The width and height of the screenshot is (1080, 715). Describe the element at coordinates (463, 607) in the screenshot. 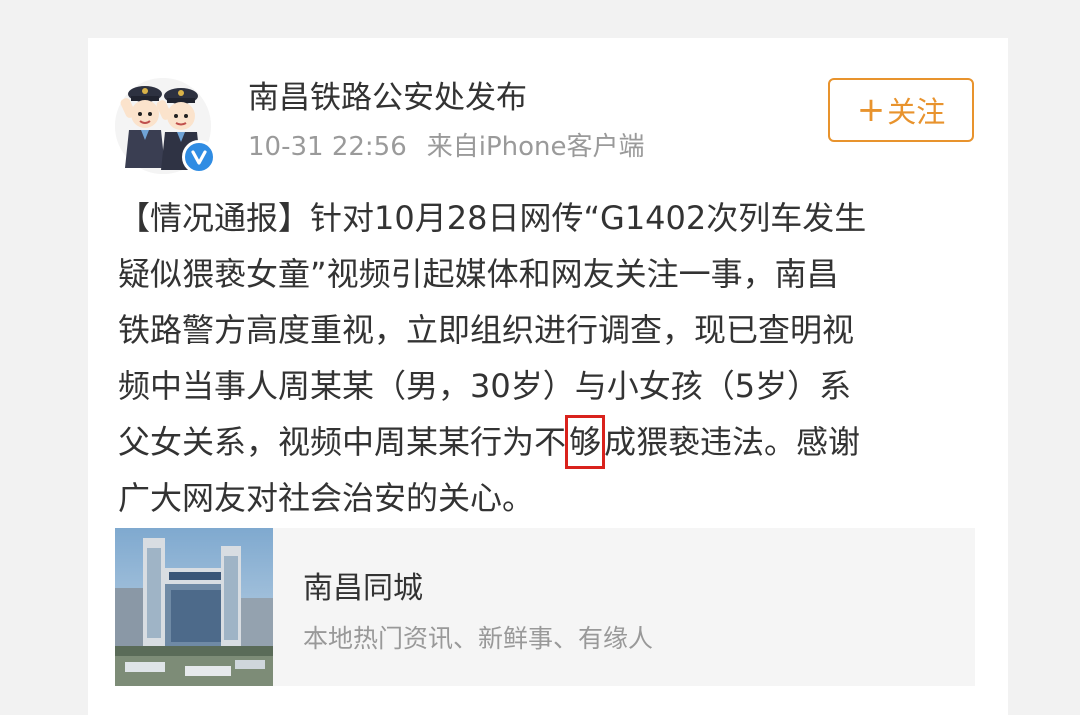

I see `link-info: 南昌同城 本地热门资讯、新鲜事、有缘人` at that location.